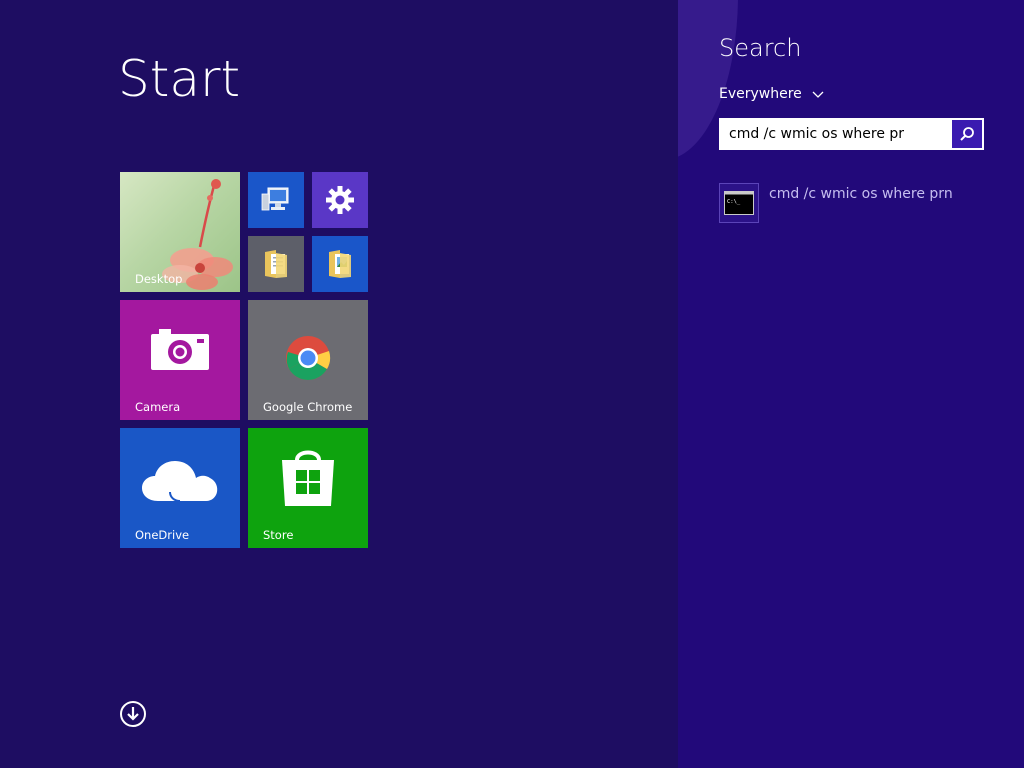 The width and height of the screenshot is (1024, 768). Describe the element at coordinates (818, 94) in the screenshot. I see `chevron-down-icon` at that location.